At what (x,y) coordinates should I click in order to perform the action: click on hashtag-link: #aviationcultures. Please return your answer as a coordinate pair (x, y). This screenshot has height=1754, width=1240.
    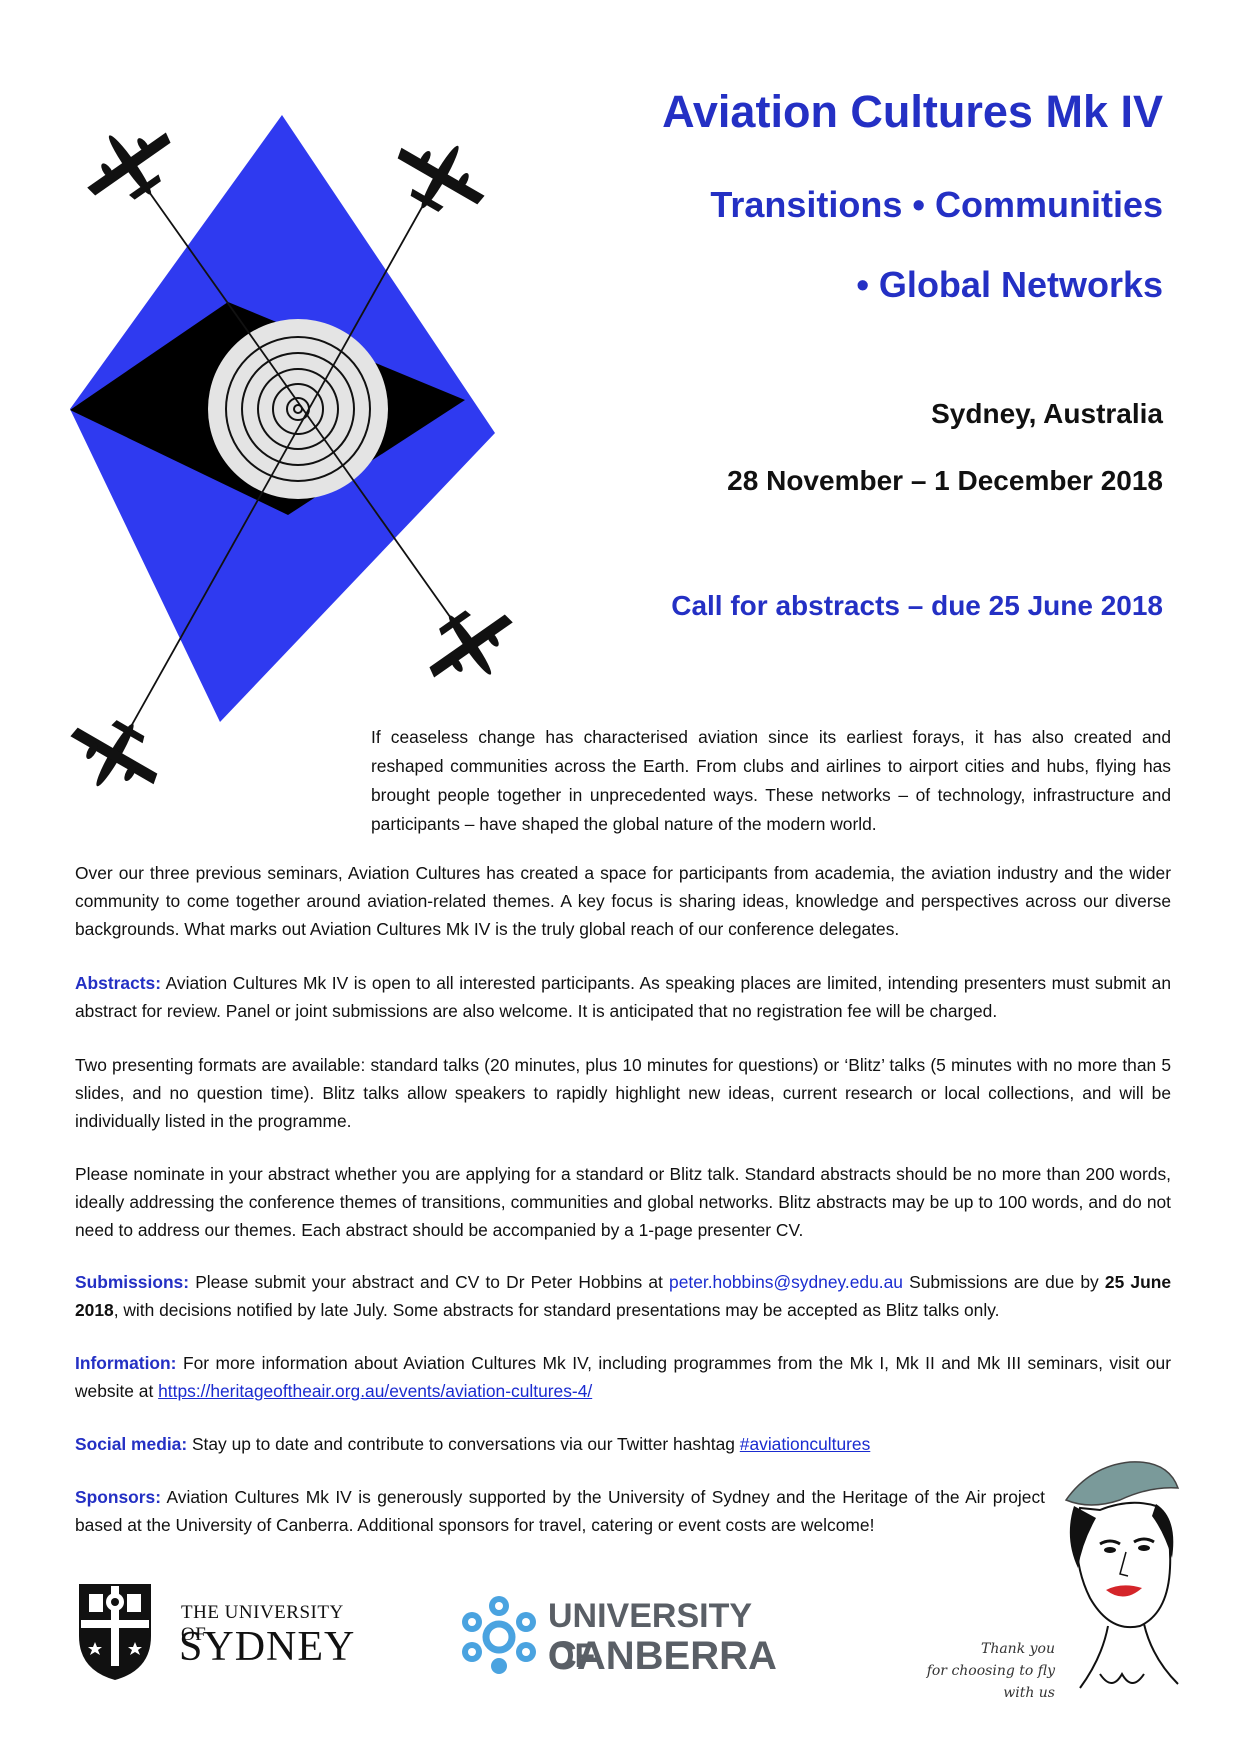
    Looking at the image, I should click on (805, 1444).